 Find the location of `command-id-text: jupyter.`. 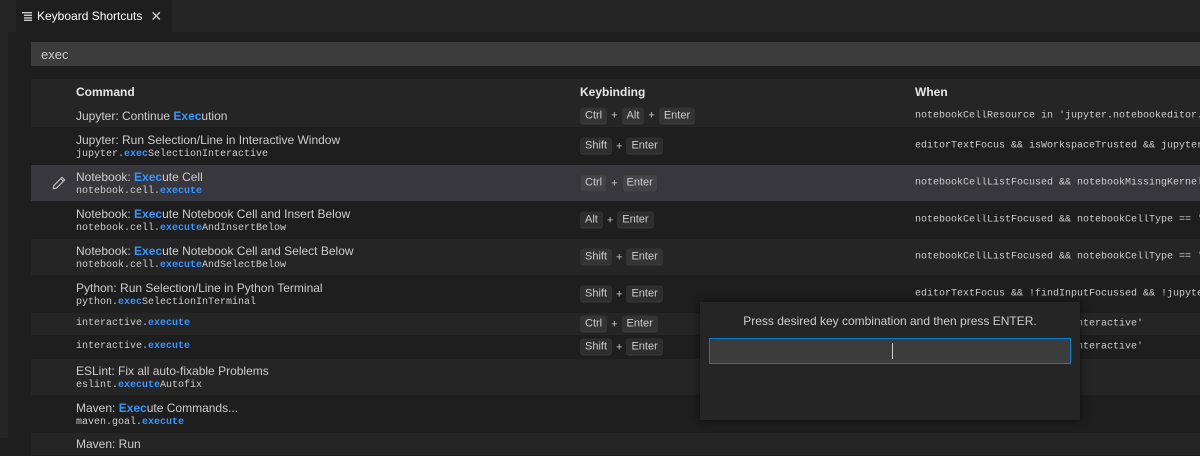

command-id-text: jupyter. is located at coordinates (100, 154).